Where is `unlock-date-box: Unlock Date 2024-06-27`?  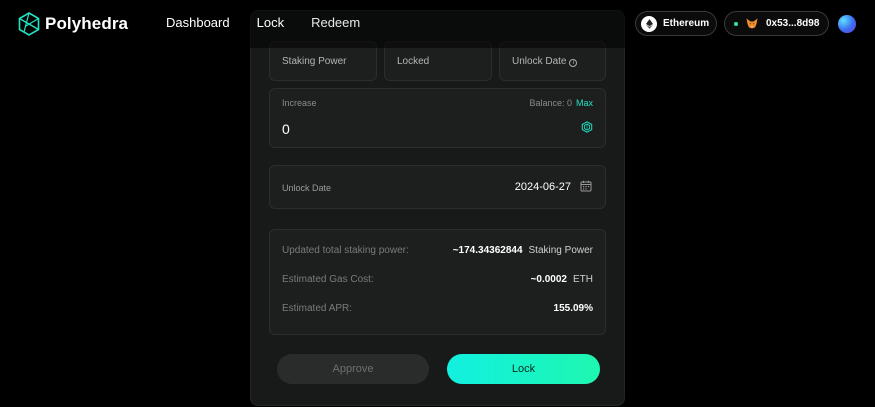
unlock-date-box: Unlock Date 2024-06-27 is located at coordinates (437, 187).